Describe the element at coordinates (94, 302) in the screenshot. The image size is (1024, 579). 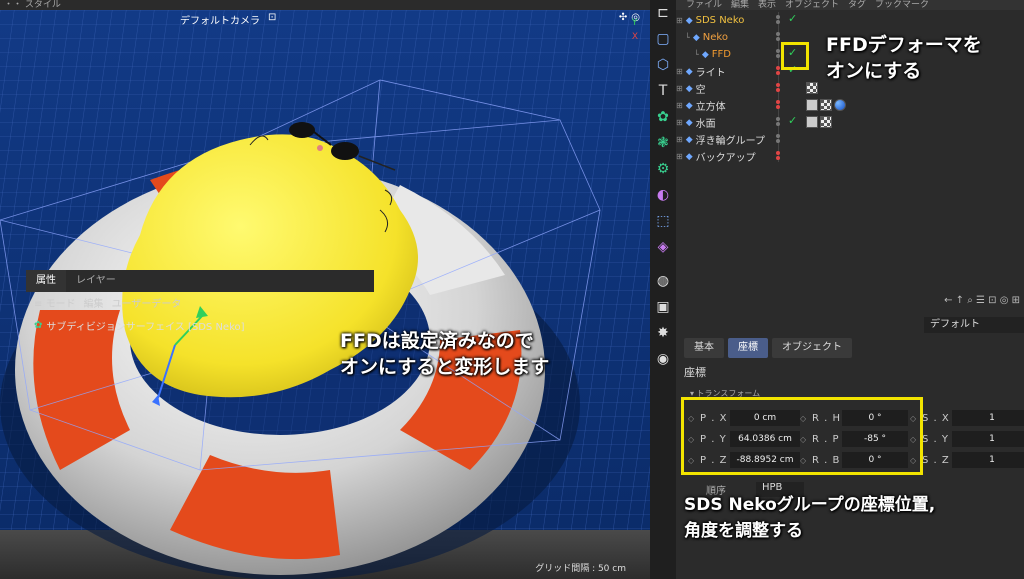
I see `menu-edit: 編集` at that location.